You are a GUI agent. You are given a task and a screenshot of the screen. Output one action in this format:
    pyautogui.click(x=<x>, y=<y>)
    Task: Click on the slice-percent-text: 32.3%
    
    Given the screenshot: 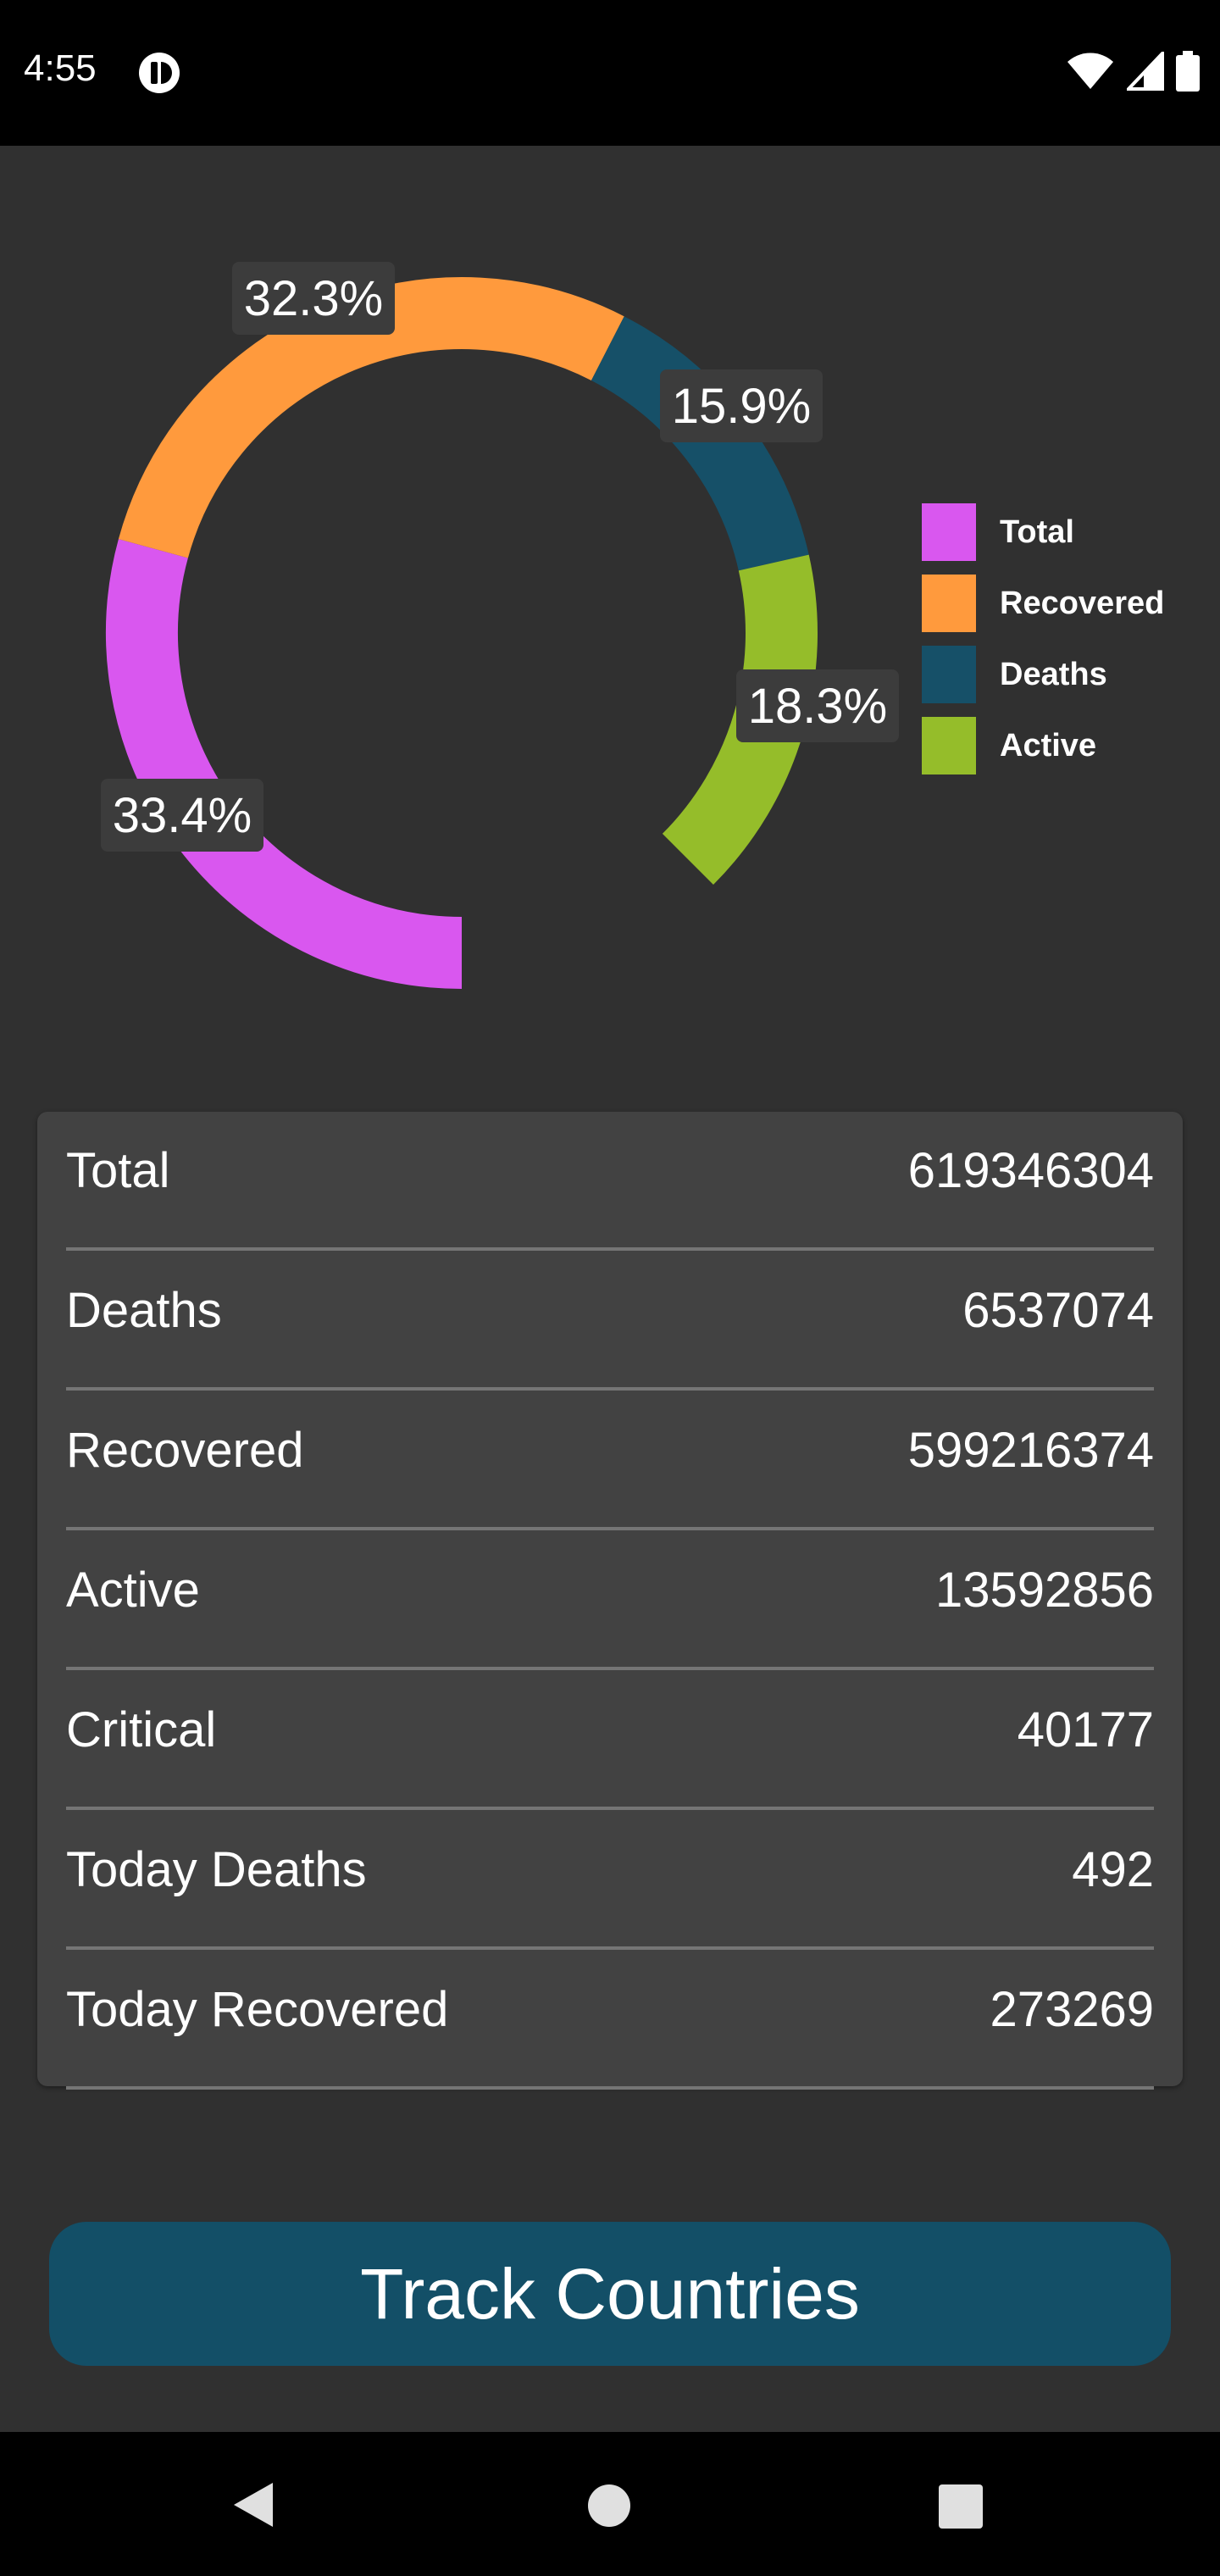 What is the action you would take?
    pyautogui.click(x=313, y=298)
    